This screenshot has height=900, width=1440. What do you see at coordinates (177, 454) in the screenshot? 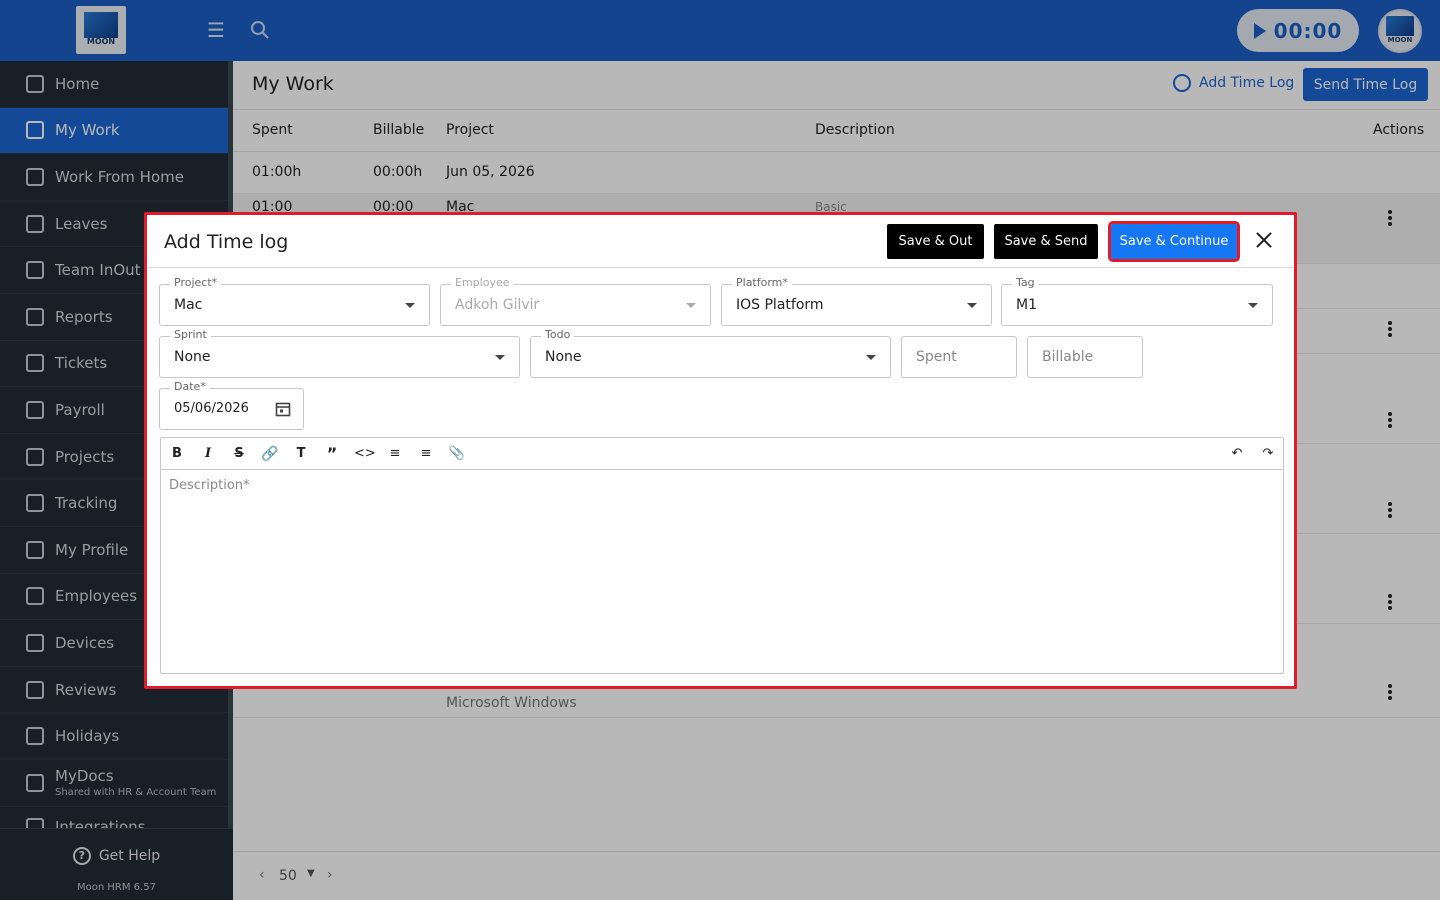
I see `bold-icon: B` at bounding box center [177, 454].